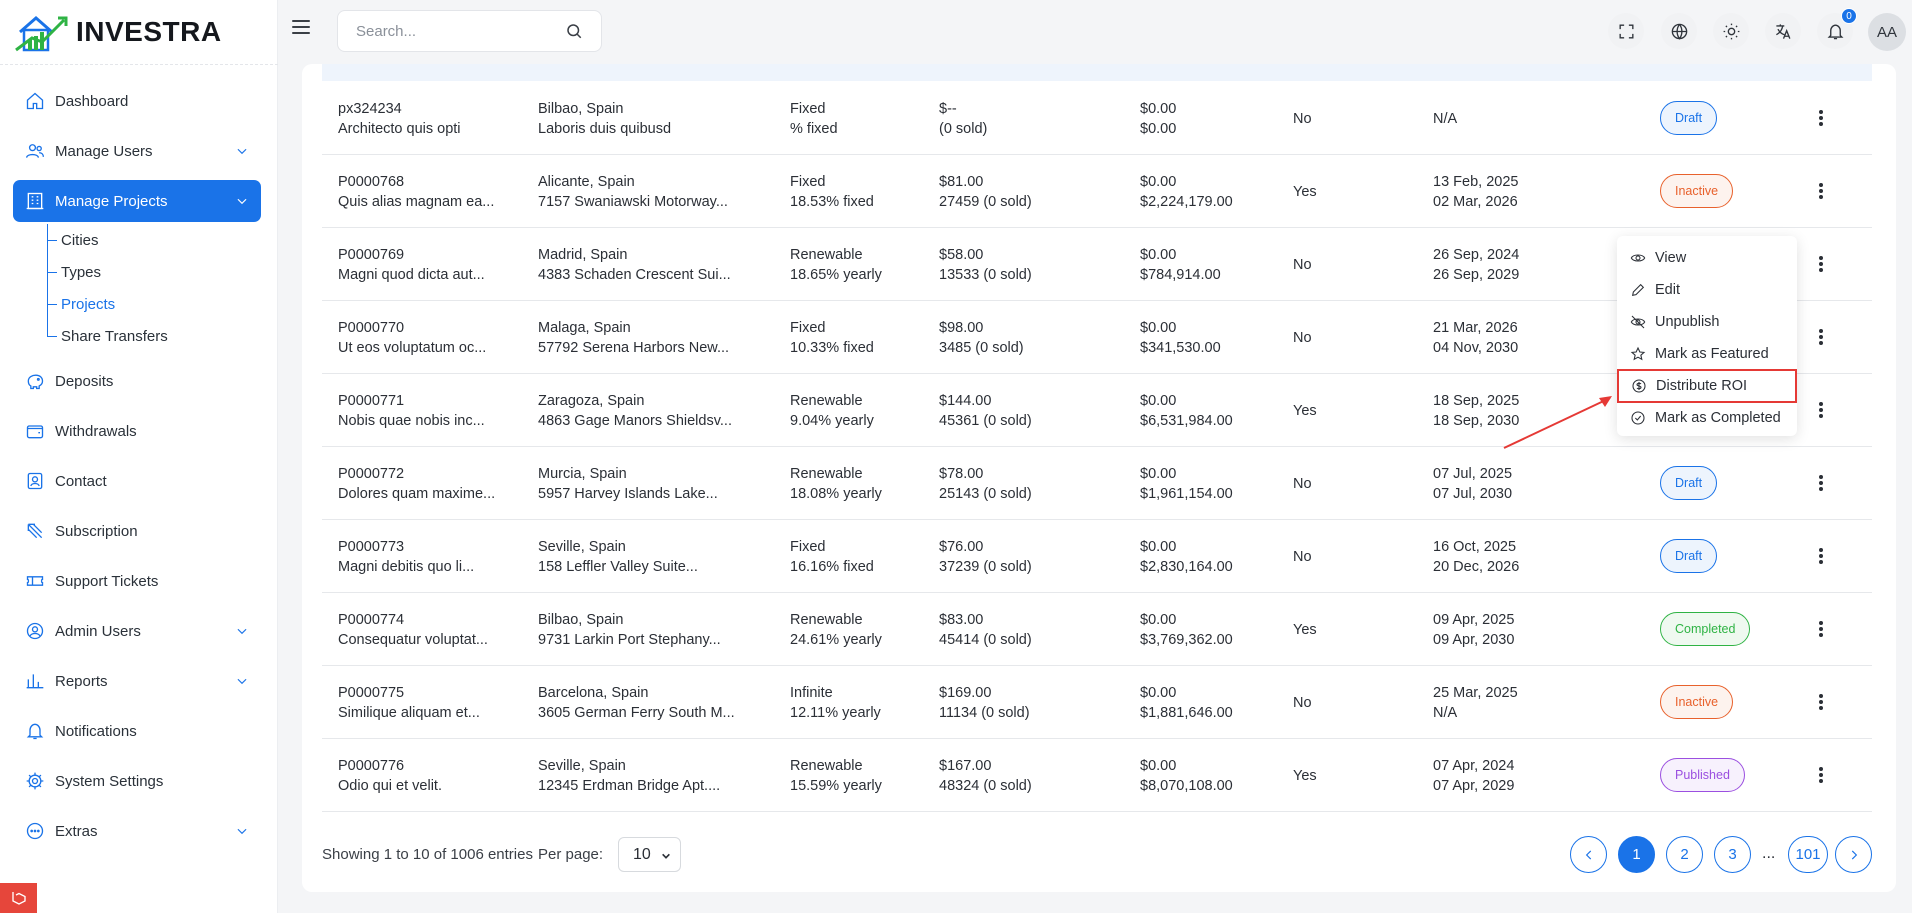 Image resolution: width=1912 pixels, height=913 pixels. What do you see at coordinates (1837, 28) in the screenshot?
I see `notifications-button: 0` at bounding box center [1837, 28].